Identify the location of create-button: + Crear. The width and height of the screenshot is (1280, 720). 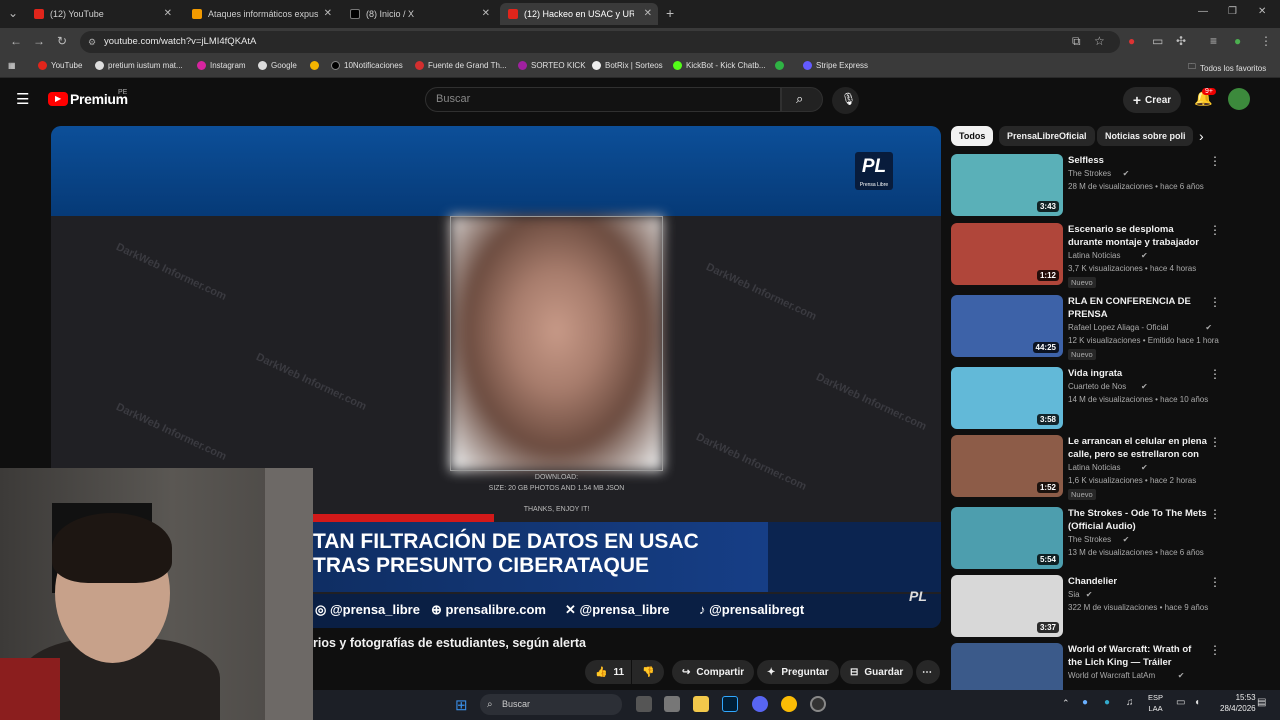
(1152, 100).